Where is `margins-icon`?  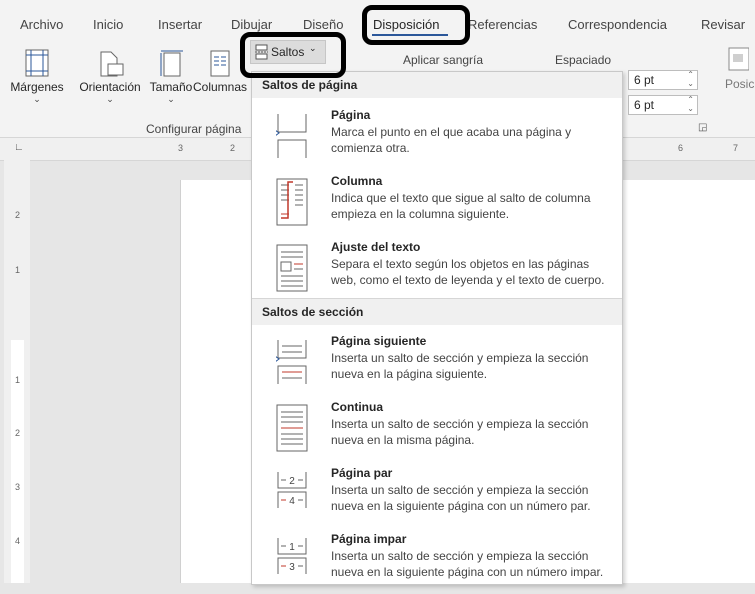 margins-icon is located at coordinates (37, 63).